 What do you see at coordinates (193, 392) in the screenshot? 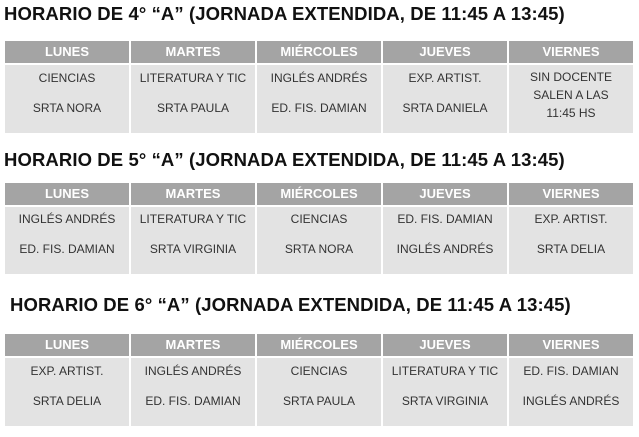
I see `class-cell-martes: INGLÉS ANDRÉS ED. FIS. DAMIAN` at bounding box center [193, 392].